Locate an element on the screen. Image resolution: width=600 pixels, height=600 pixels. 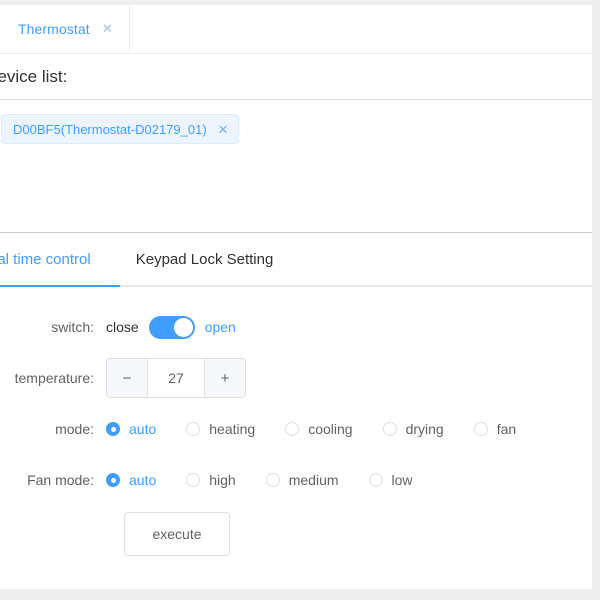
switch-off-text: close is located at coordinates (122, 327).